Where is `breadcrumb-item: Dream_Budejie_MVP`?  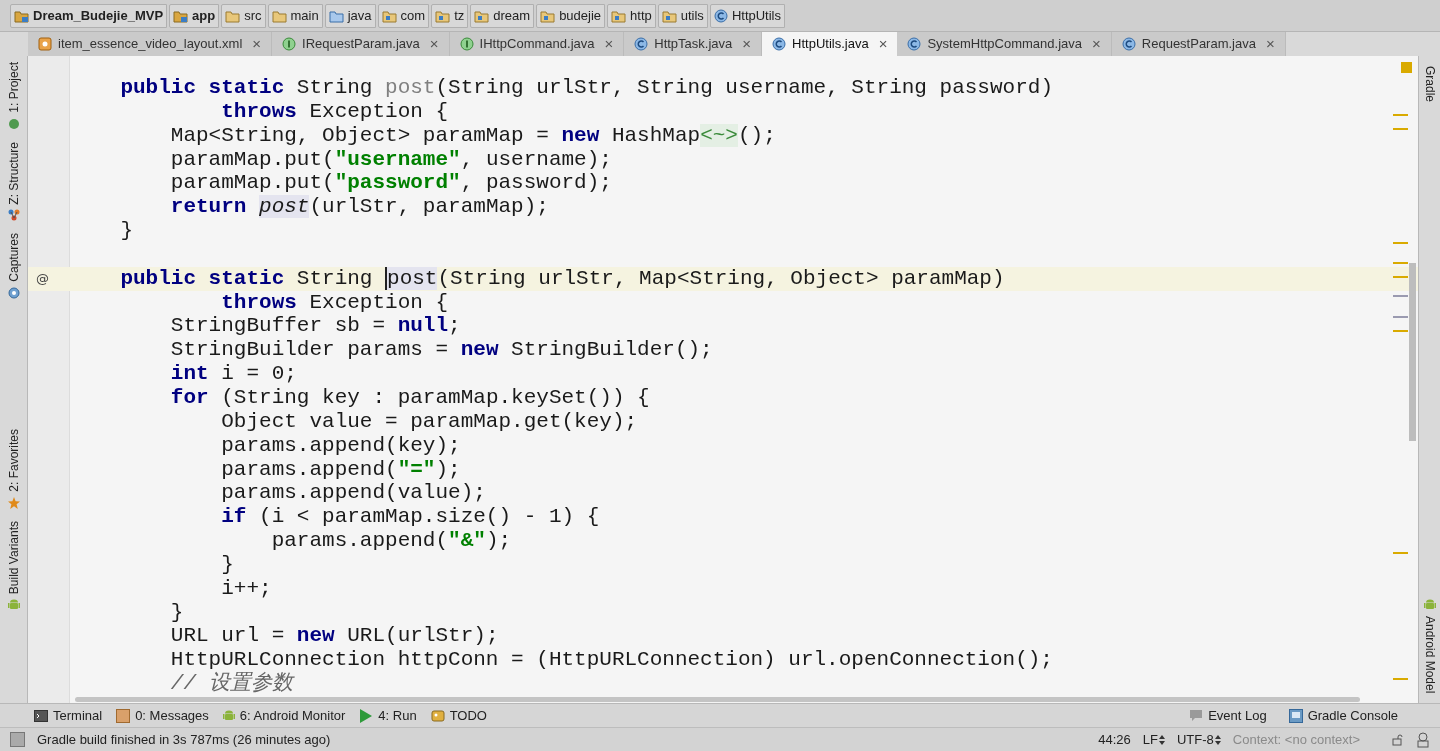
breadcrumb-item: Dream_Budejie_MVP is located at coordinates (89, 15).